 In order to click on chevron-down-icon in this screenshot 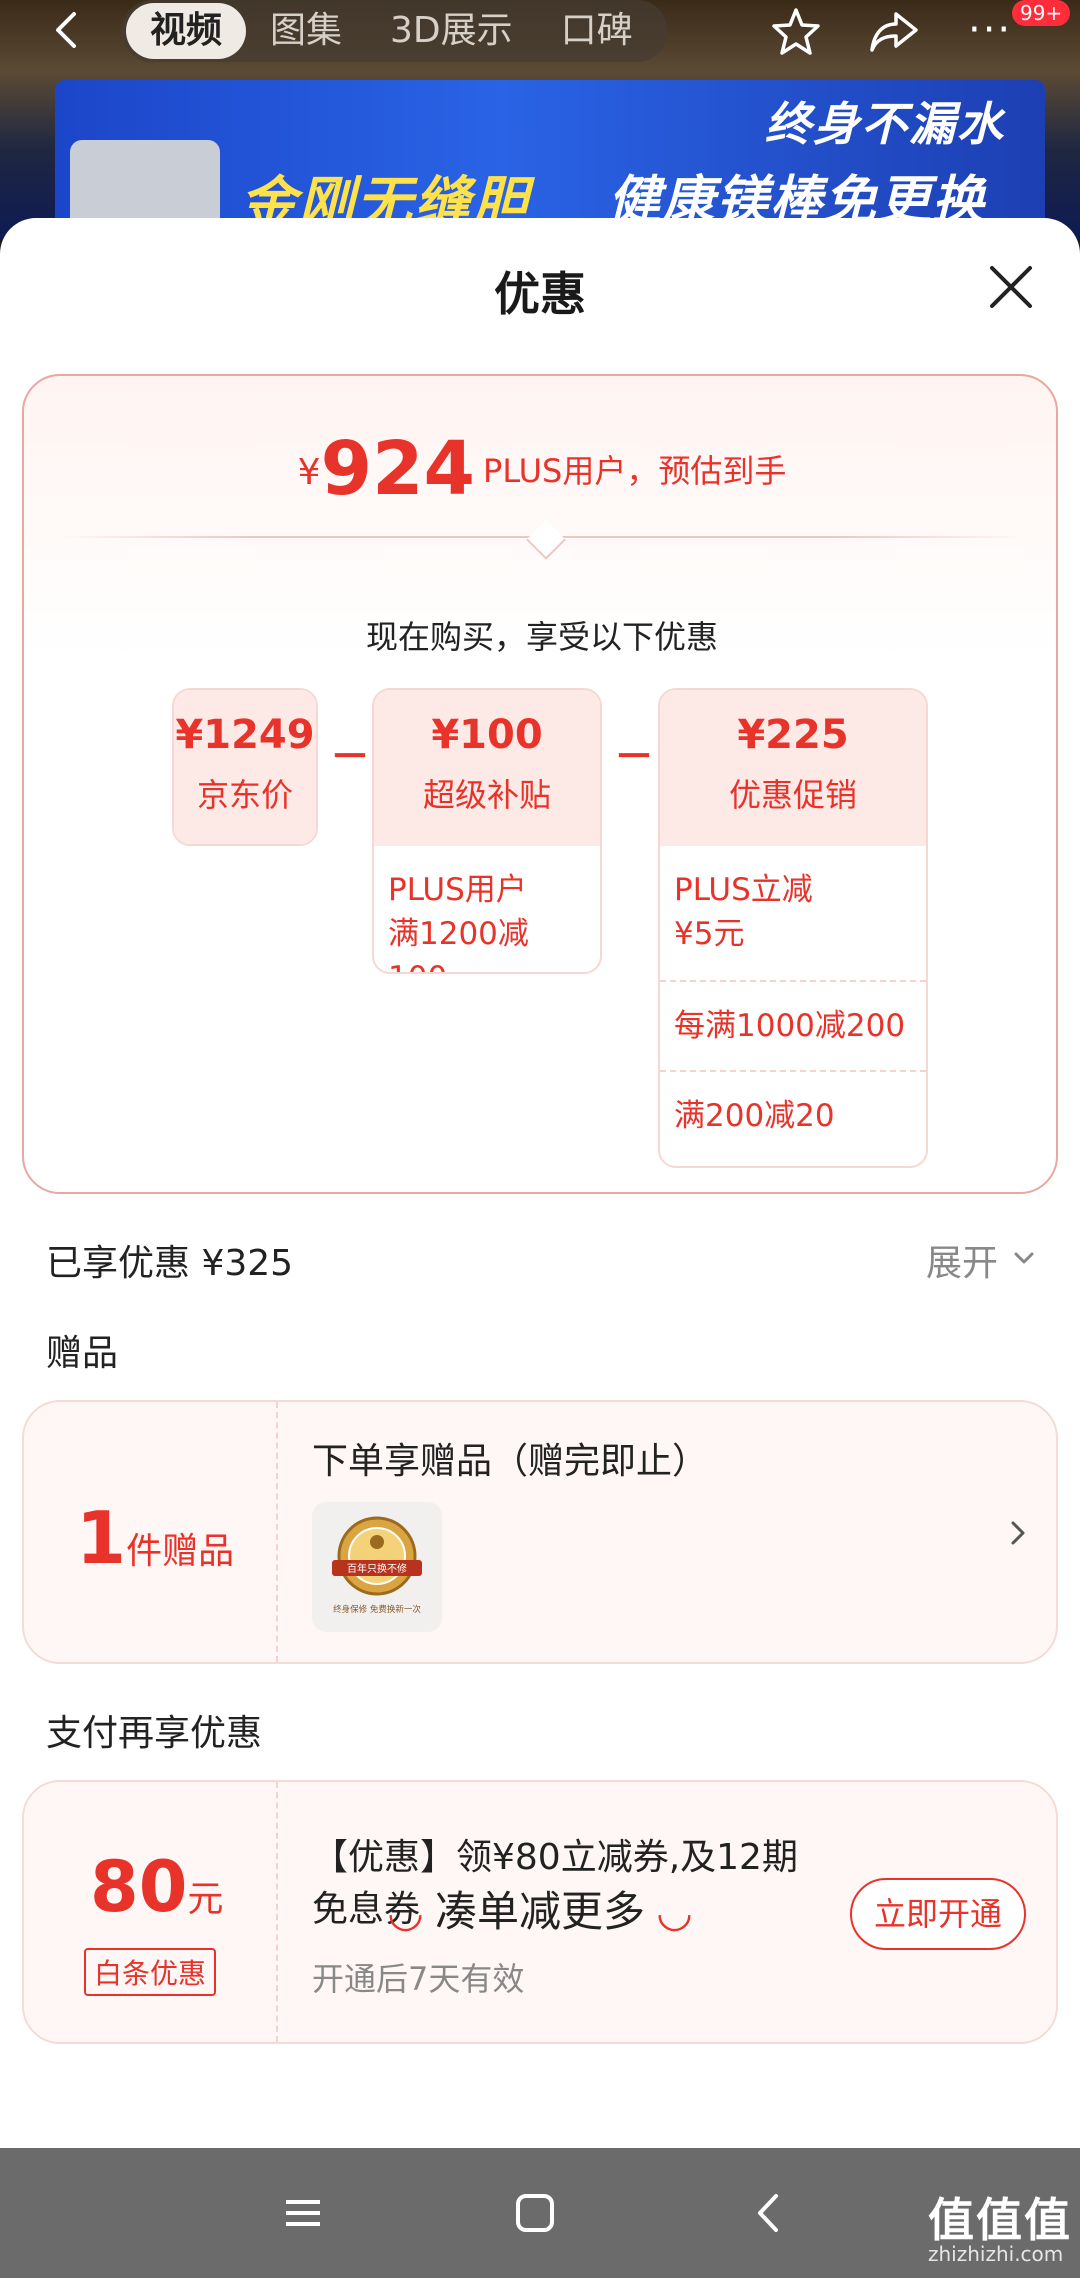, I will do `click(1024, 1258)`.